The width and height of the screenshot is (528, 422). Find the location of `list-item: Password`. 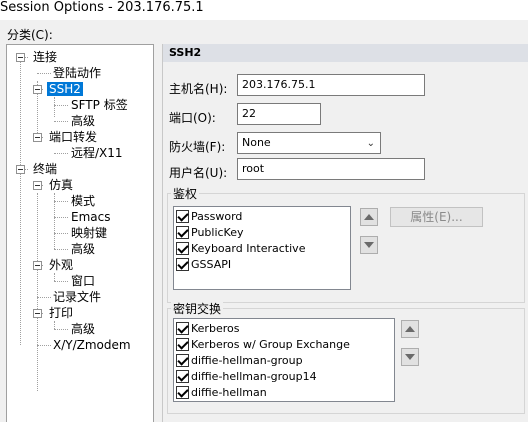

list-item: Password is located at coordinates (209, 217).